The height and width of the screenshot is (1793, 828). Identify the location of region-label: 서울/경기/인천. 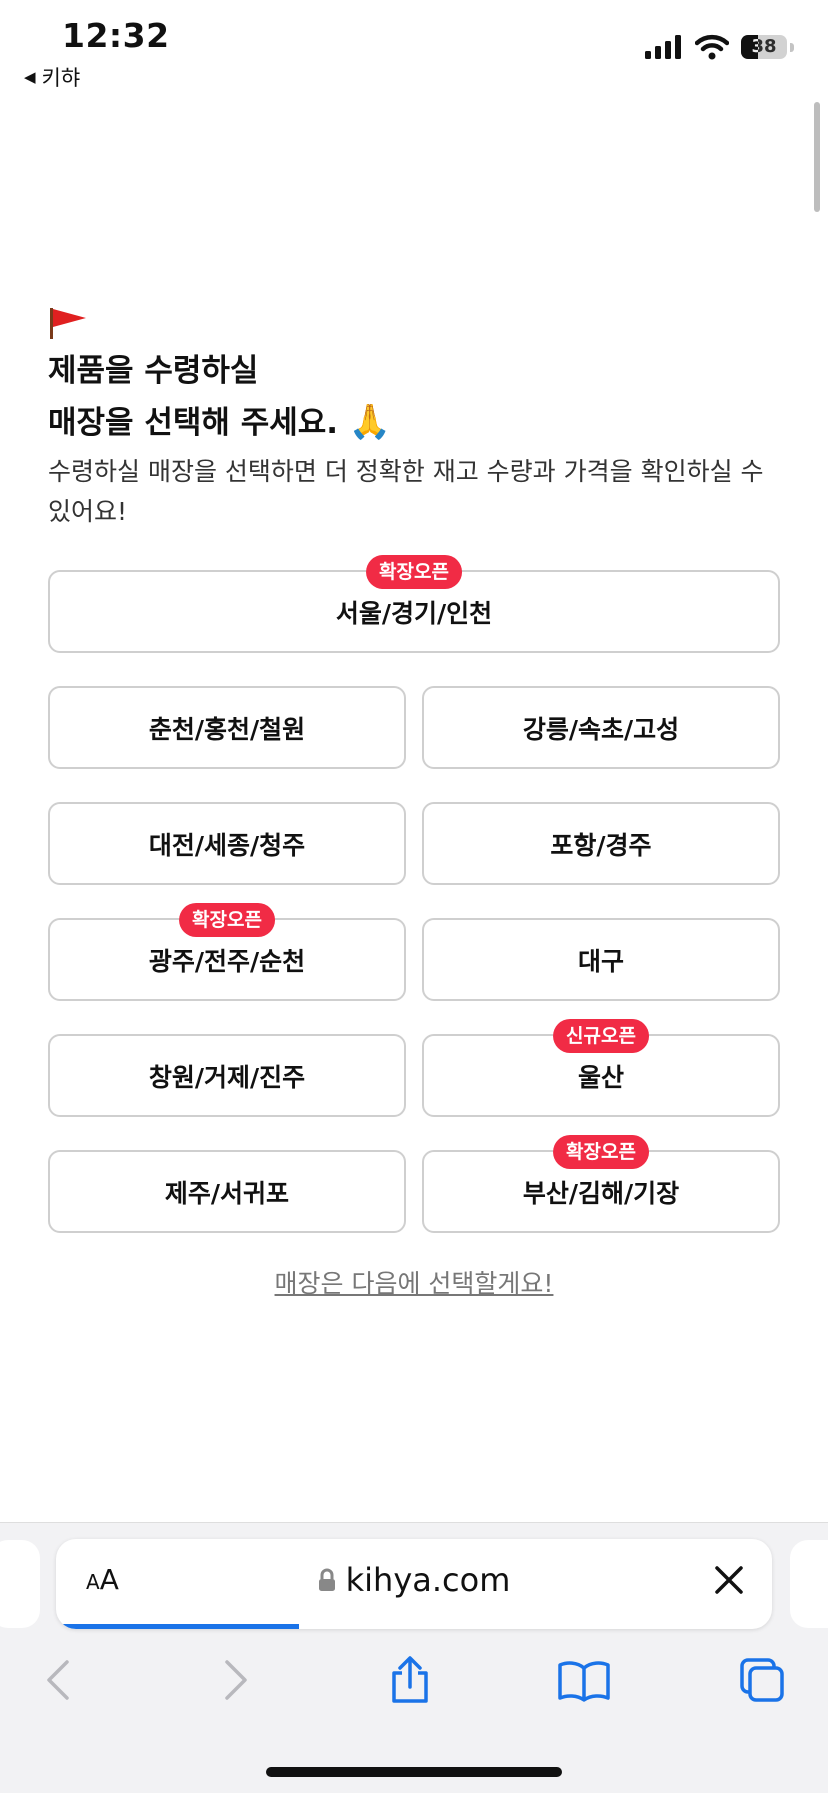
(414, 613).